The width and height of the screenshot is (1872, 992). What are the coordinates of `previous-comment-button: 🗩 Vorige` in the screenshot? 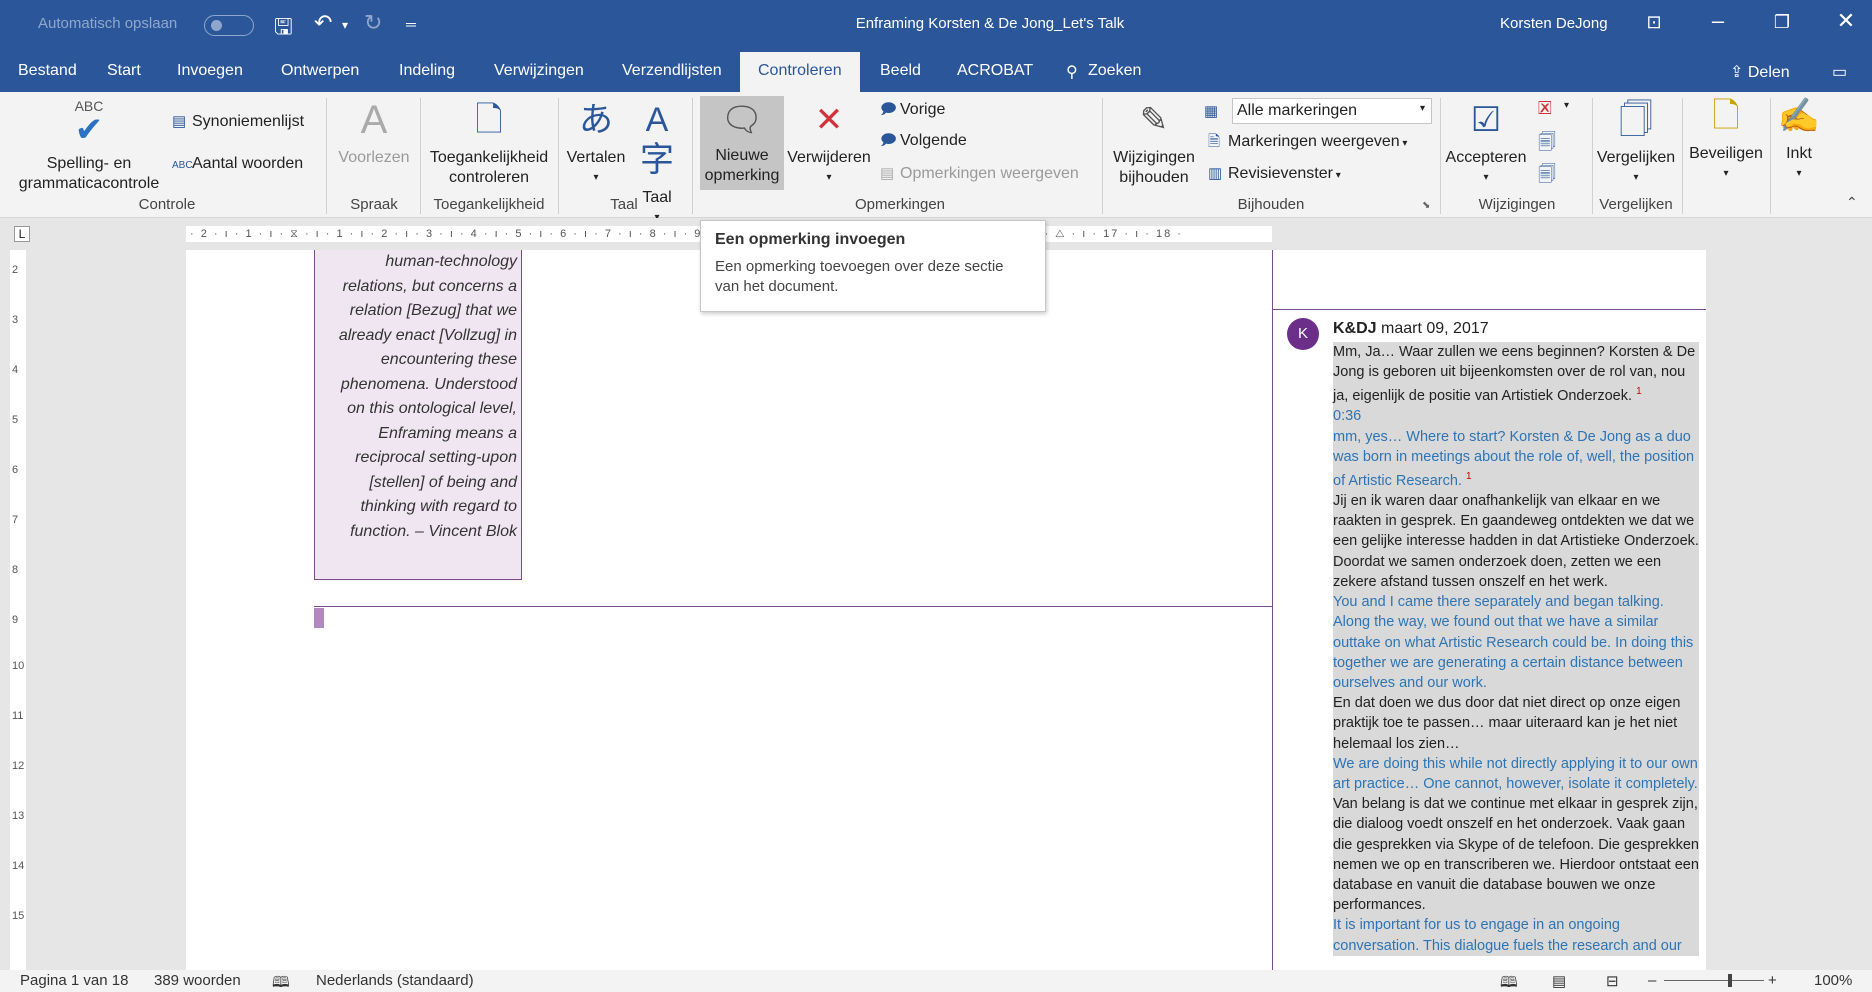 It's located at (912, 110).